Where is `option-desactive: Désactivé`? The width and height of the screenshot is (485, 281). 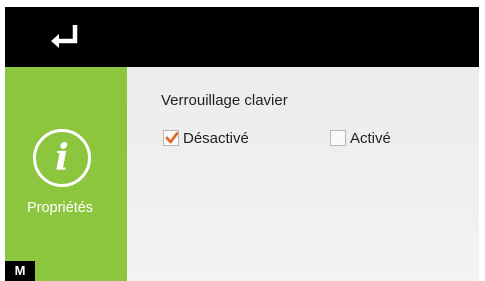
option-desactive: Désactivé is located at coordinates (206, 138).